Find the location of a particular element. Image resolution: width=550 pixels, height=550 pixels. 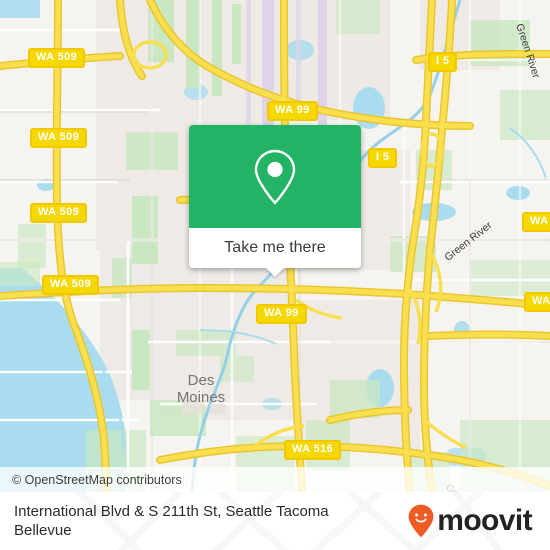

location-popup-card: Take me there is located at coordinates (275, 201).